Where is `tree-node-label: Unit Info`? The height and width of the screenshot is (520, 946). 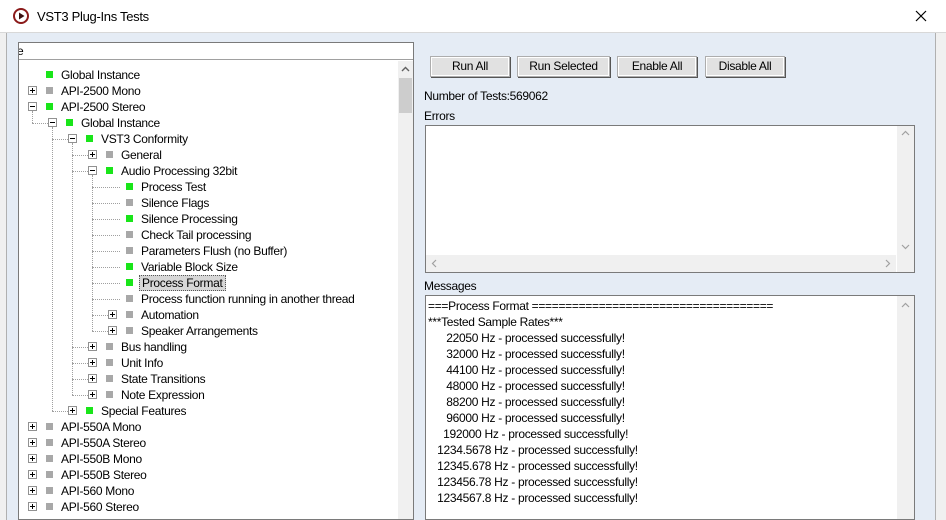
tree-node-label: Unit Info is located at coordinates (142, 363).